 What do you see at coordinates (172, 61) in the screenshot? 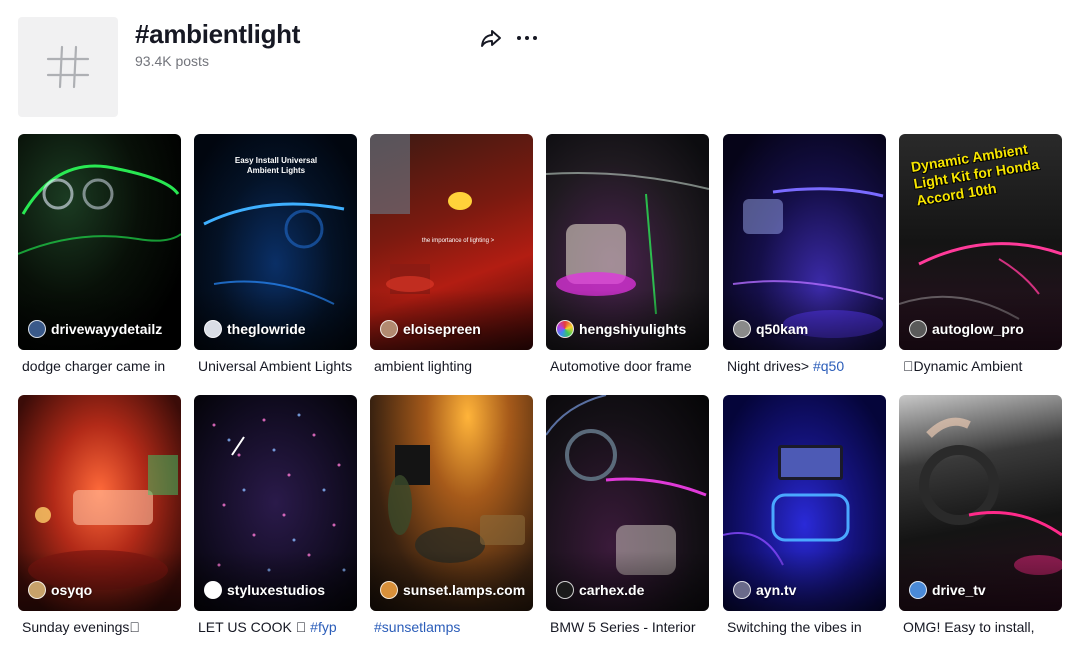
I see `posts-count: 93.4K posts` at bounding box center [172, 61].